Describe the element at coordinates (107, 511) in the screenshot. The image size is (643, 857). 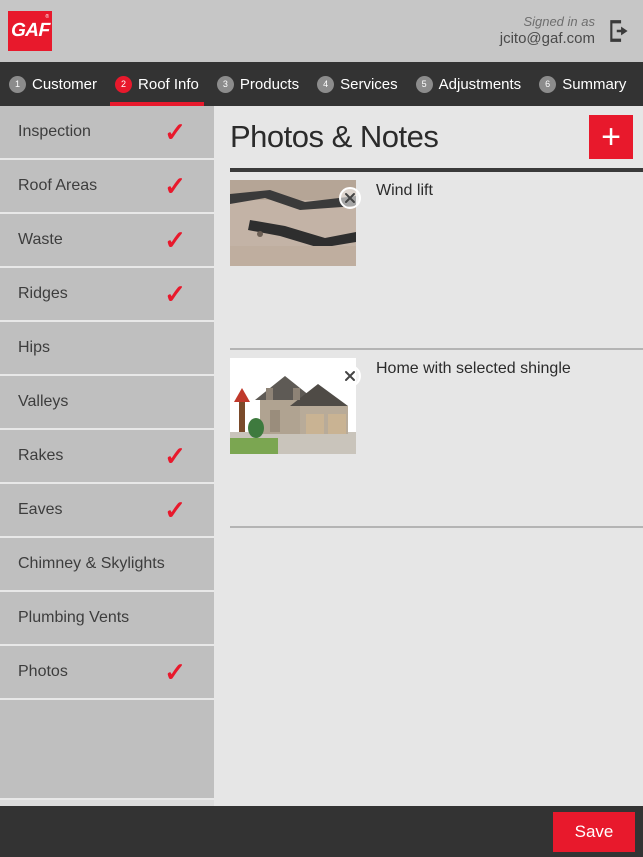
I see `sidebar-item-eaves: Eaves ✓` at that location.